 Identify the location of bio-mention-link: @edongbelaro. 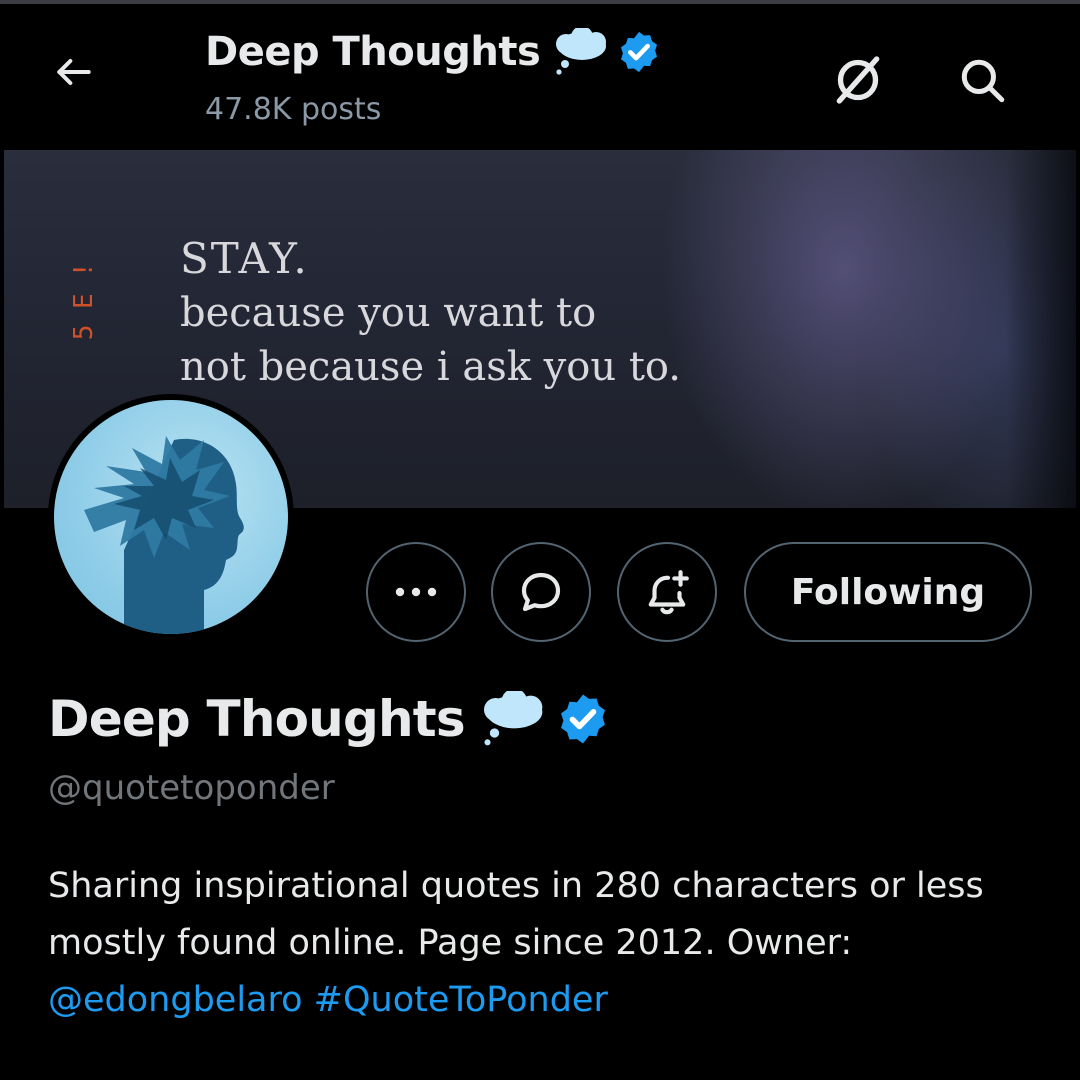
(175, 1000).